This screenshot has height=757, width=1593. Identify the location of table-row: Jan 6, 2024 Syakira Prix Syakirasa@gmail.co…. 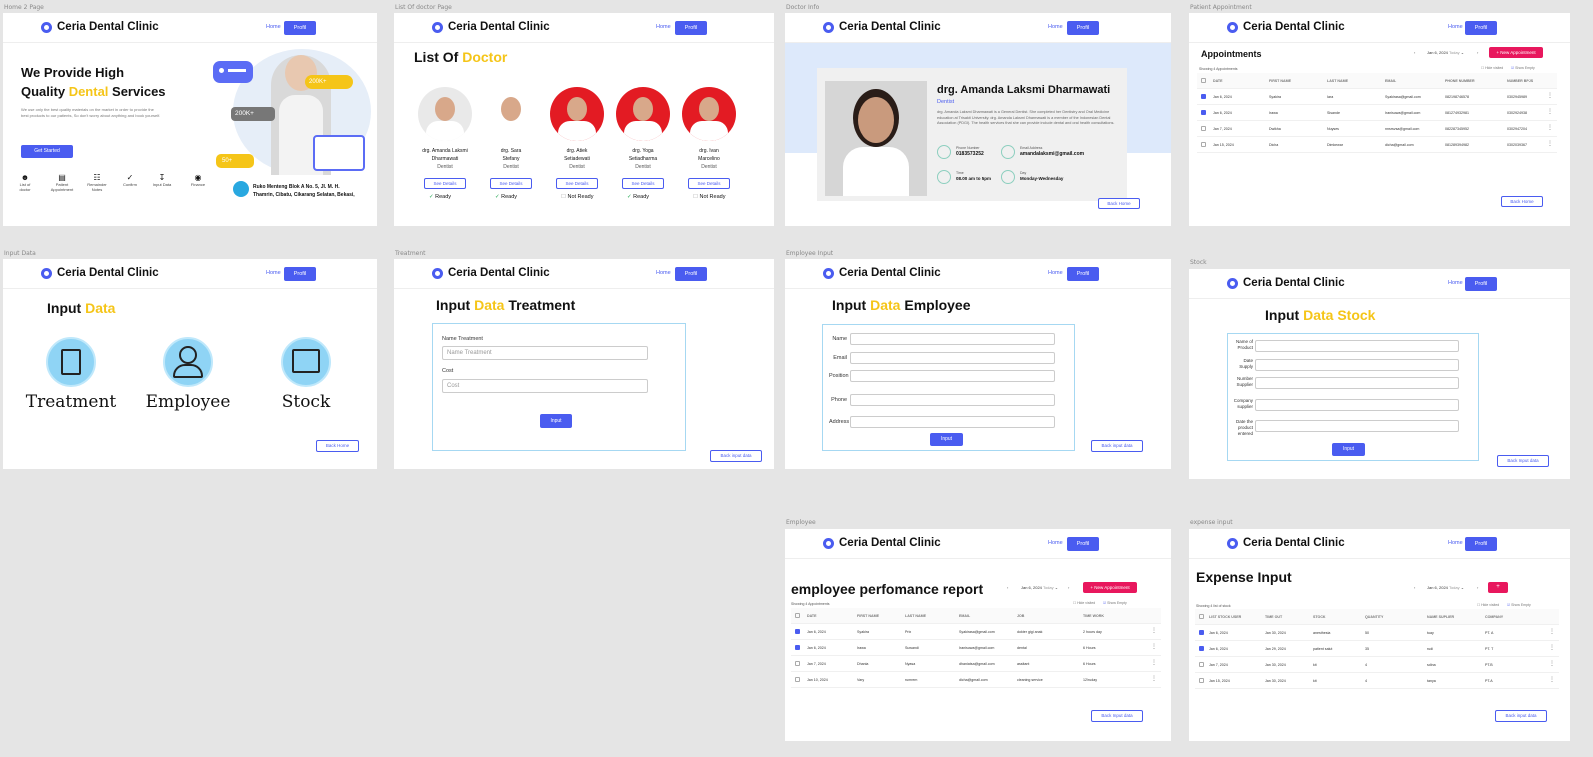
(976, 632).